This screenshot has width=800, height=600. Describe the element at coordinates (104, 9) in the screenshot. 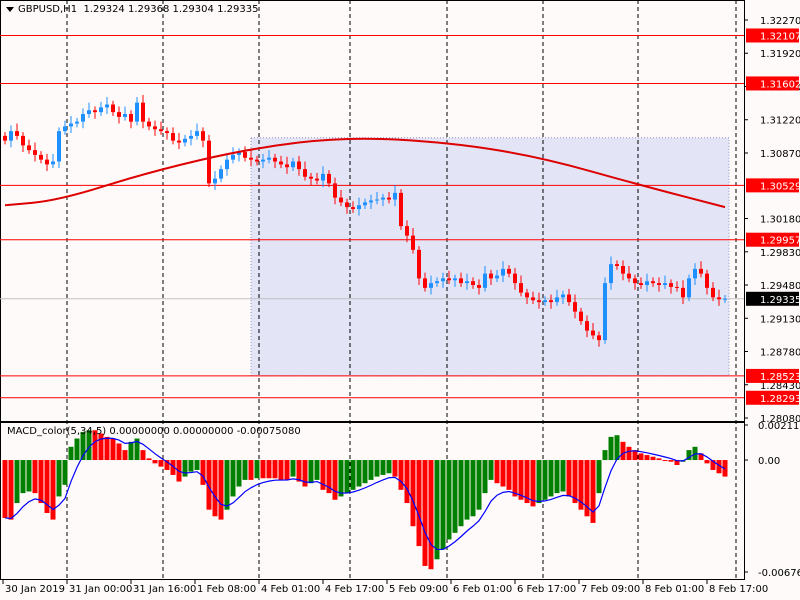

I see `open-value: 1.29324` at that location.